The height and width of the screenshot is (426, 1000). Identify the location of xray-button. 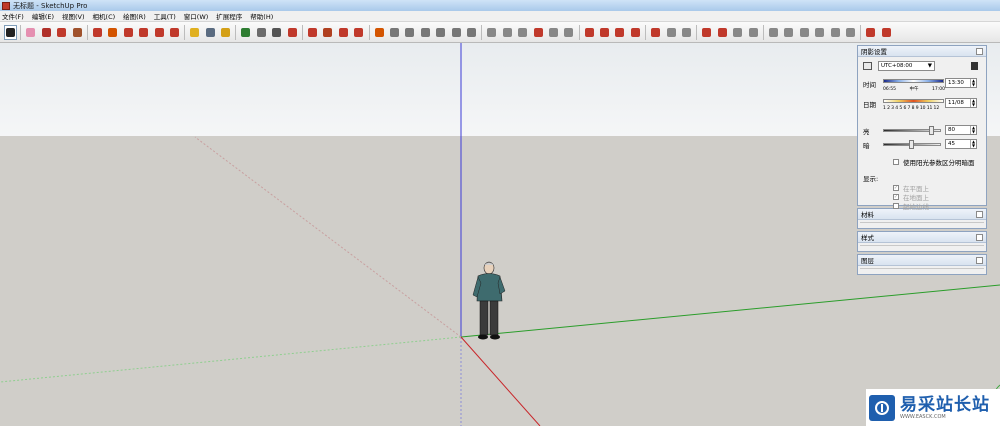
(491, 32).